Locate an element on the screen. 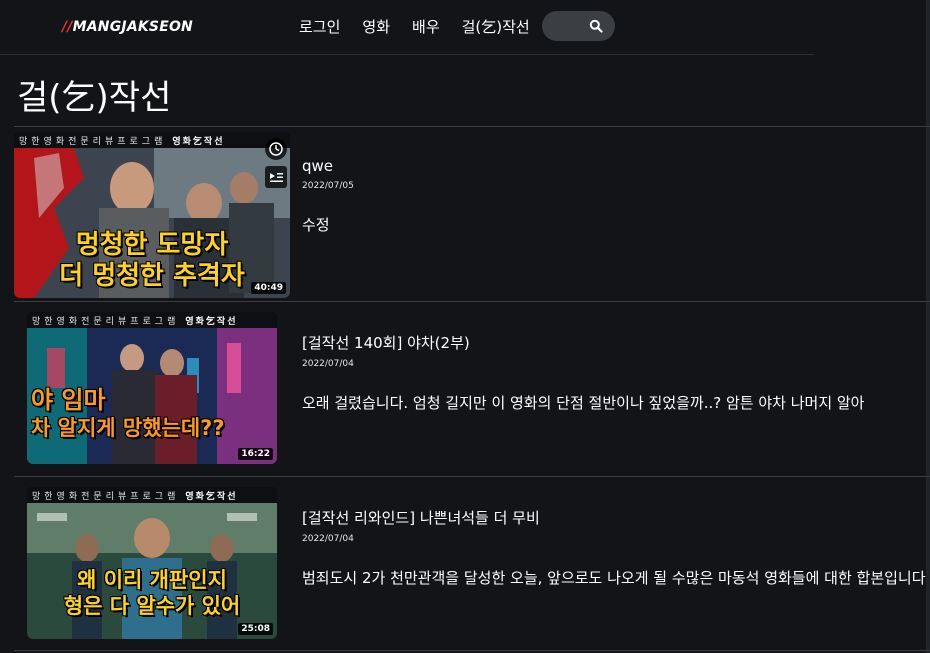 The image size is (930, 653). page-title: 걸(乞)작선 is located at coordinates (94, 98).